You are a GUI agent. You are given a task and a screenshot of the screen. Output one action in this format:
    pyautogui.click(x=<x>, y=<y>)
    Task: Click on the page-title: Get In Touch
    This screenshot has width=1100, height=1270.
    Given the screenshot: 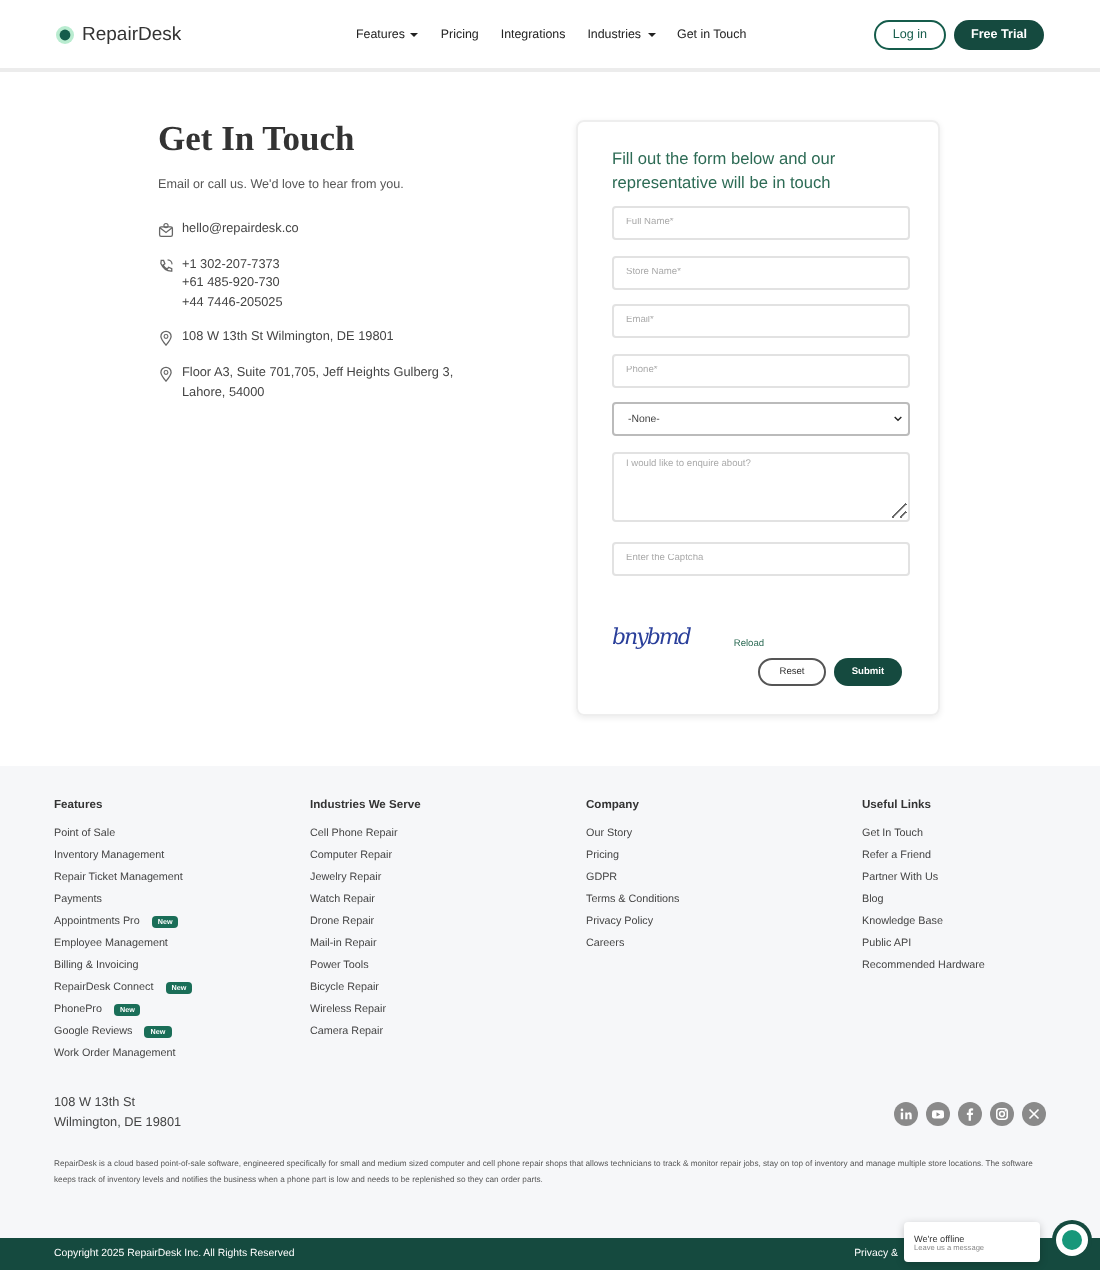 What is the action you would take?
    pyautogui.click(x=257, y=139)
    